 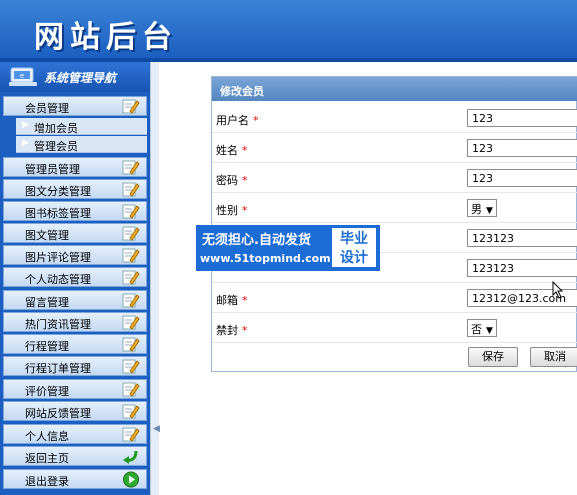 I want to click on gender-select: 男 ▼, so click(x=482, y=208).